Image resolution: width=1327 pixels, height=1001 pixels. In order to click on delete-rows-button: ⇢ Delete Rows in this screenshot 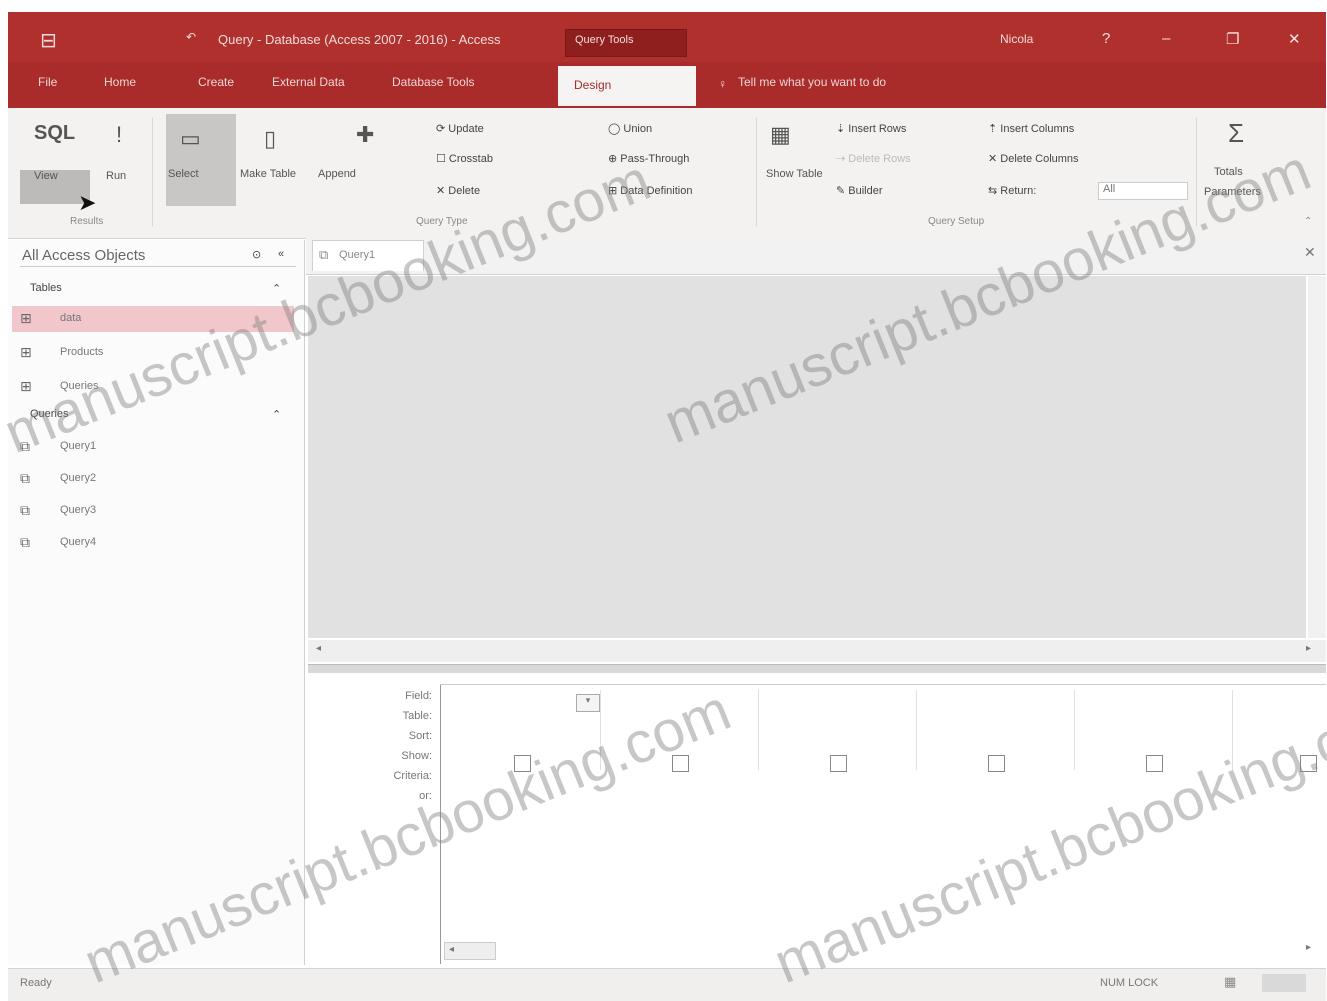, I will do `click(873, 158)`.